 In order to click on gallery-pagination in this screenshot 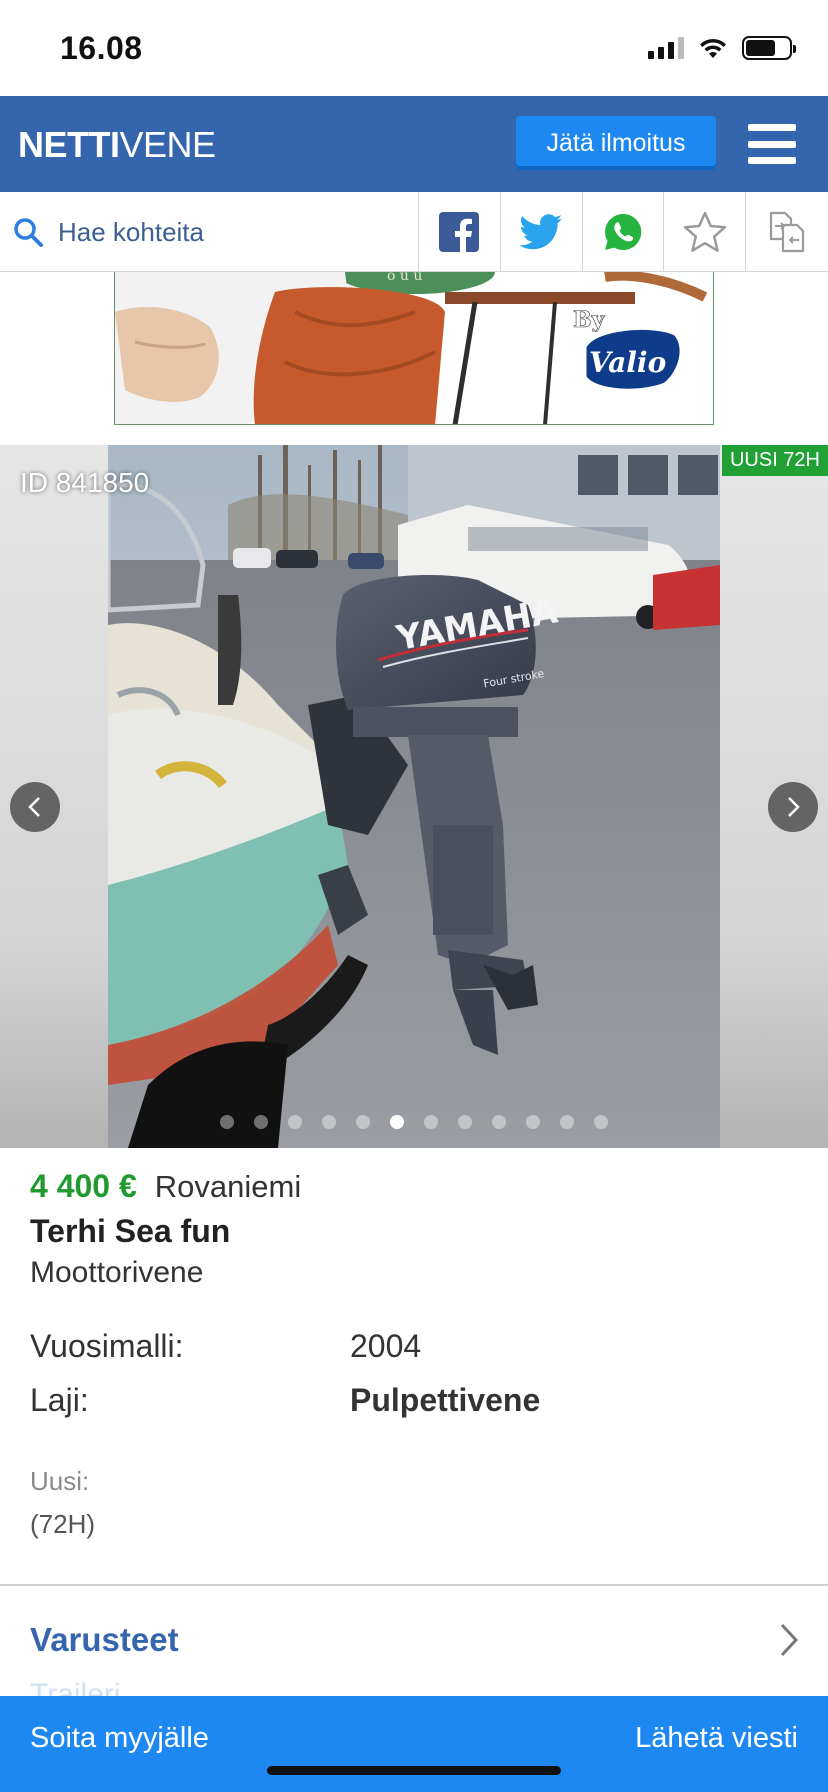, I will do `click(414, 1122)`.